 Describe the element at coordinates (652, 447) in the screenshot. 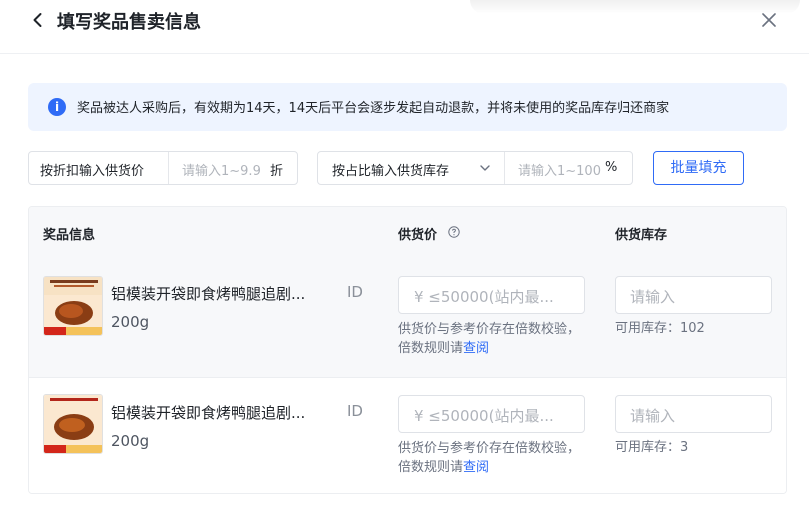

I see `available-stock: 可用库存：3` at that location.